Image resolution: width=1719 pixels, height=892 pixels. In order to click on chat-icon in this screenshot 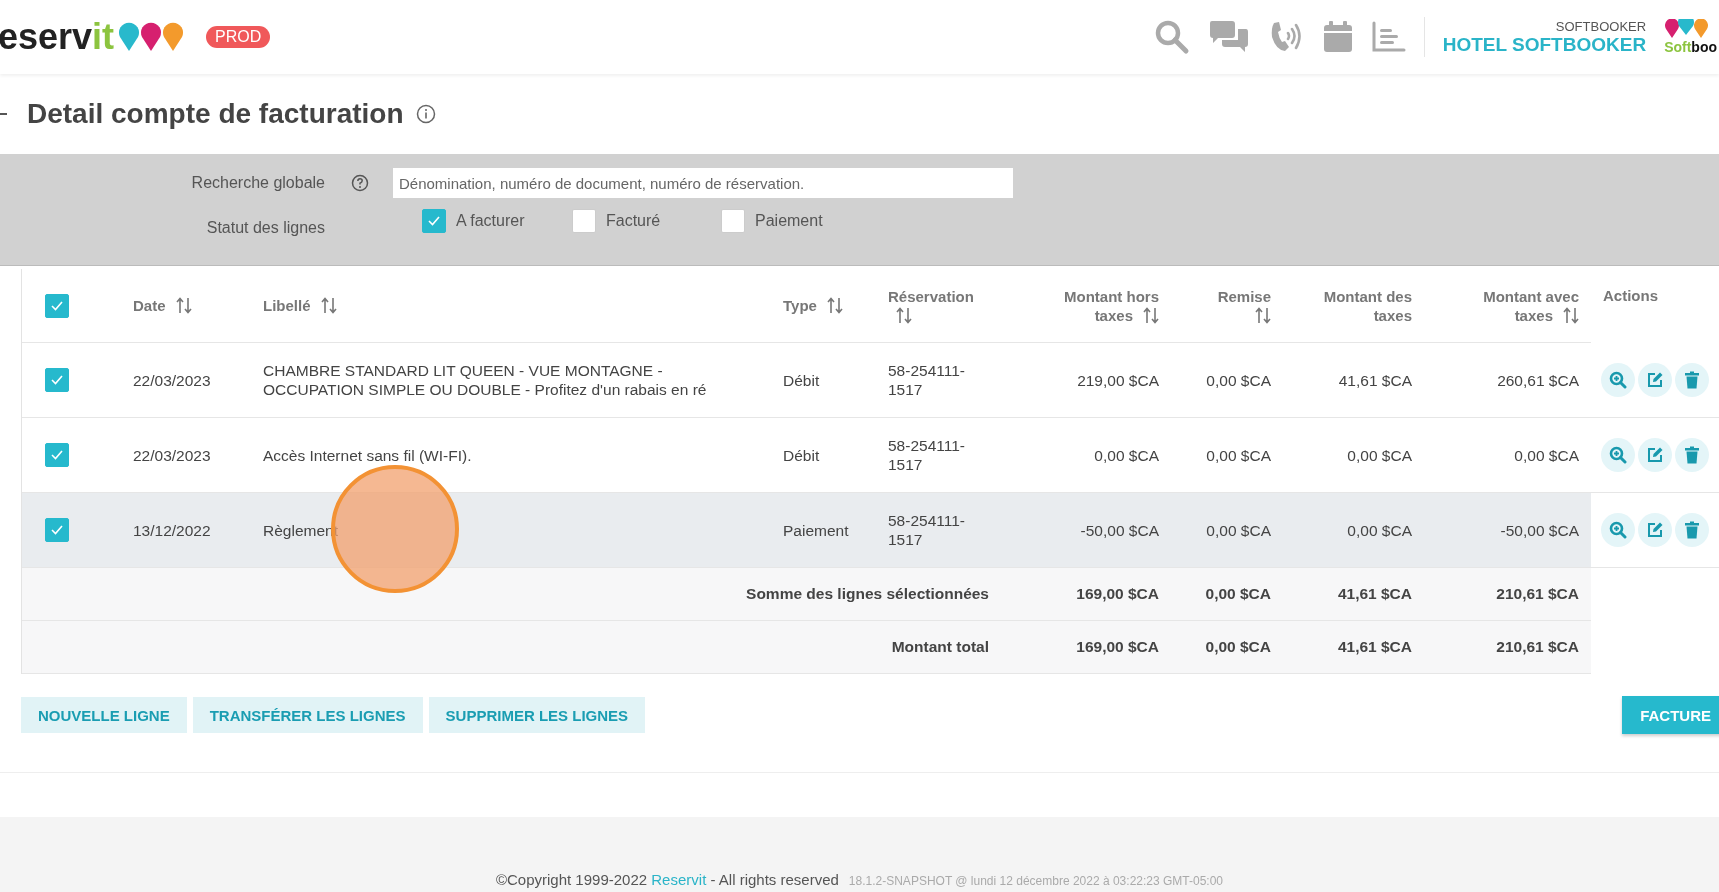, I will do `click(1228, 37)`.